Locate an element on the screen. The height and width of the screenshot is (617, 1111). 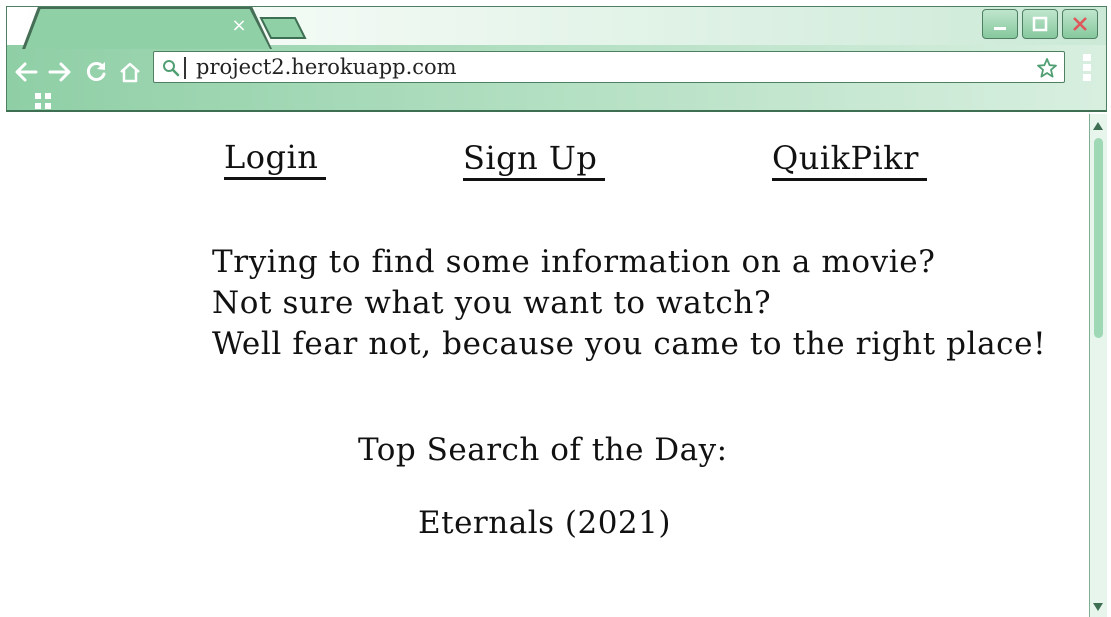
home-icon is located at coordinates (130, 72).